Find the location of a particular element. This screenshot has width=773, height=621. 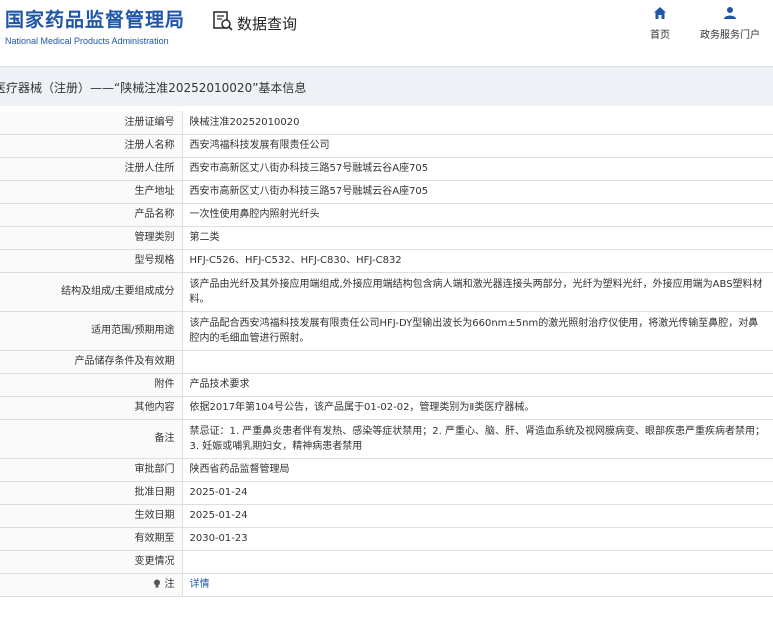

table-row: 变更情况 is located at coordinates (386, 562).